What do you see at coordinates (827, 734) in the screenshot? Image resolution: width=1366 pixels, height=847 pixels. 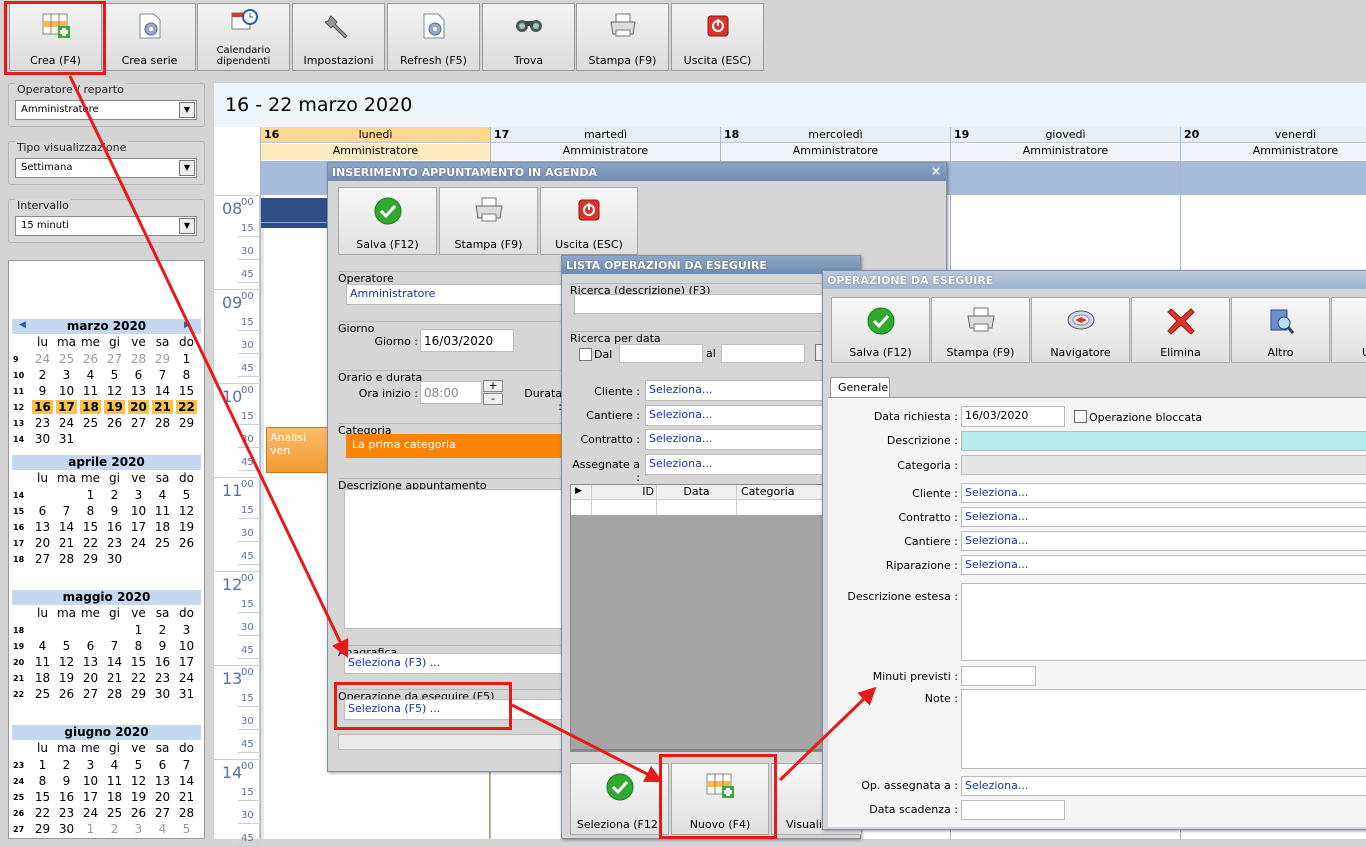 I see `arrow-nuovo` at bounding box center [827, 734].